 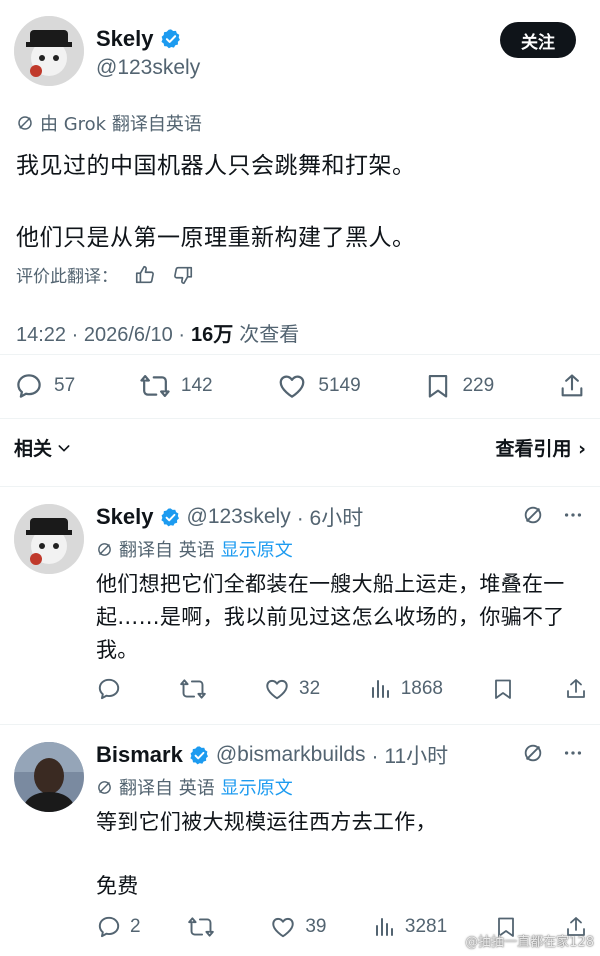 I want to click on follow-button: 关注, so click(x=538, y=40).